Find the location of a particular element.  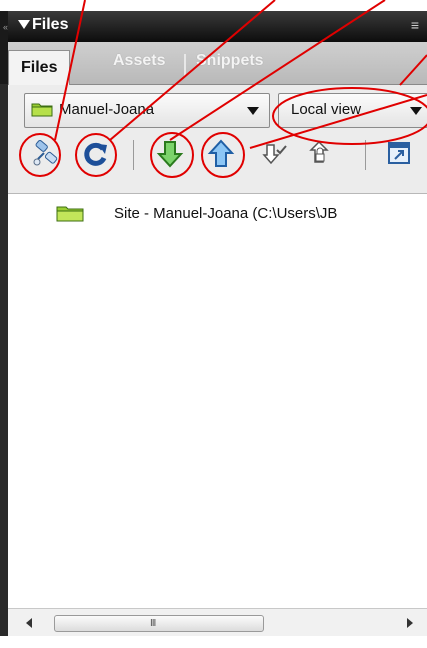

site-root-label: Site - Manuel-Joana (C:\Users\JB is located at coordinates (226, 213).